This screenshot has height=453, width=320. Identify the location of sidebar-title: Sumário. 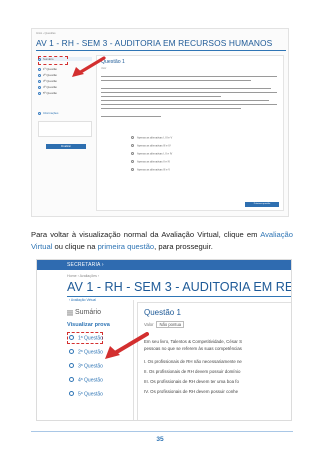
(88, 312).